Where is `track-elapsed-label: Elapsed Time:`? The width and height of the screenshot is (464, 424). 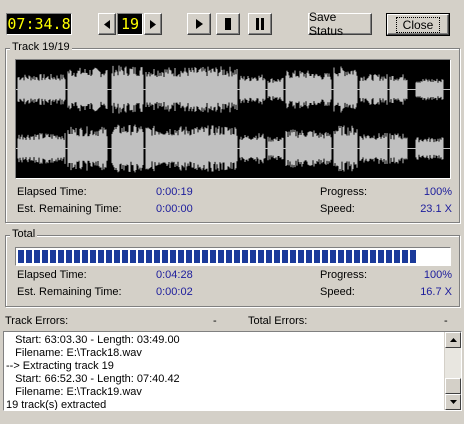
track-elapsed-label: Elapsed Time: is located at coordinates (52, 192).